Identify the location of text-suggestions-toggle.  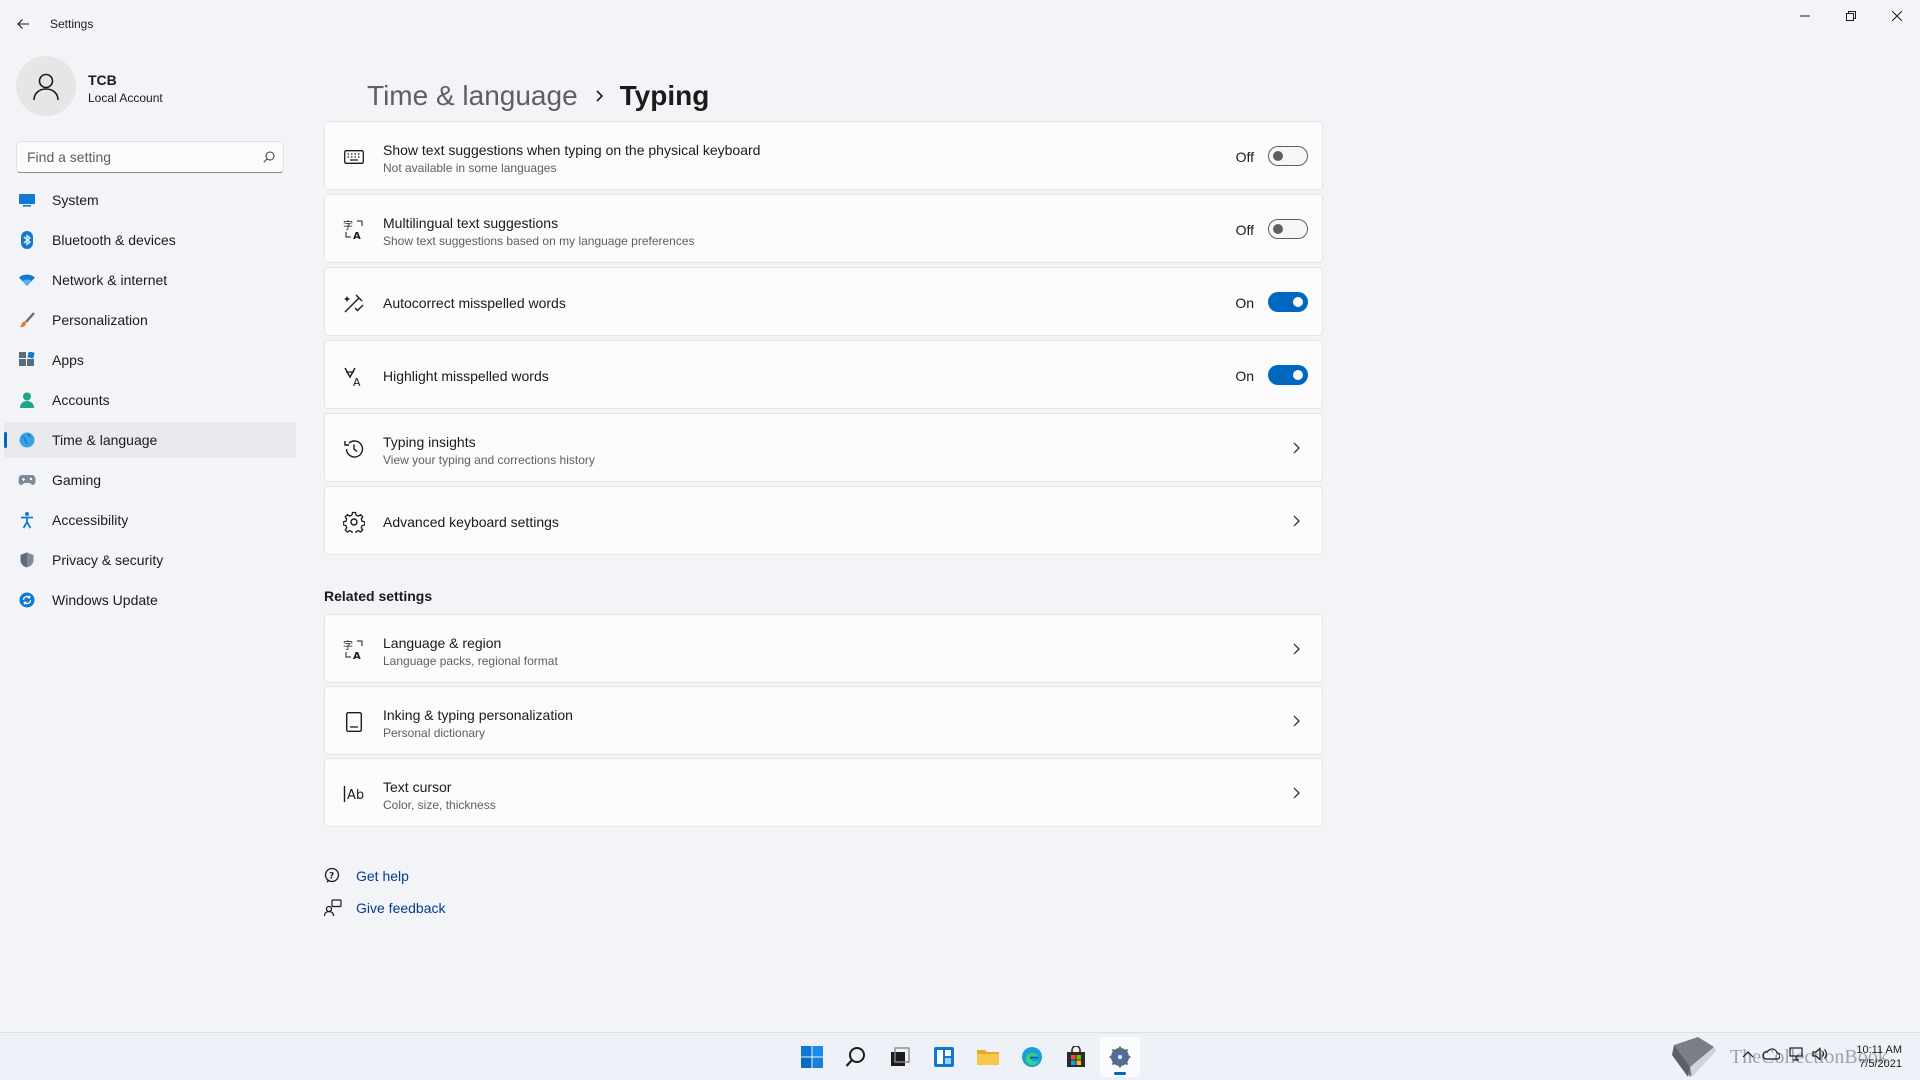
(1288, 156).